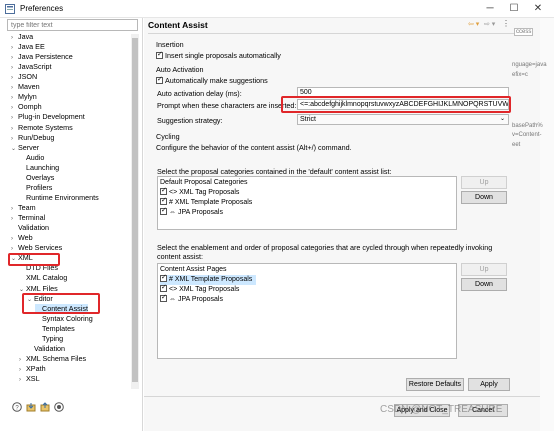 This screenshot has height=431, width=554. I want to click on tree-item-profilers: Profilers, so click(35, 188).